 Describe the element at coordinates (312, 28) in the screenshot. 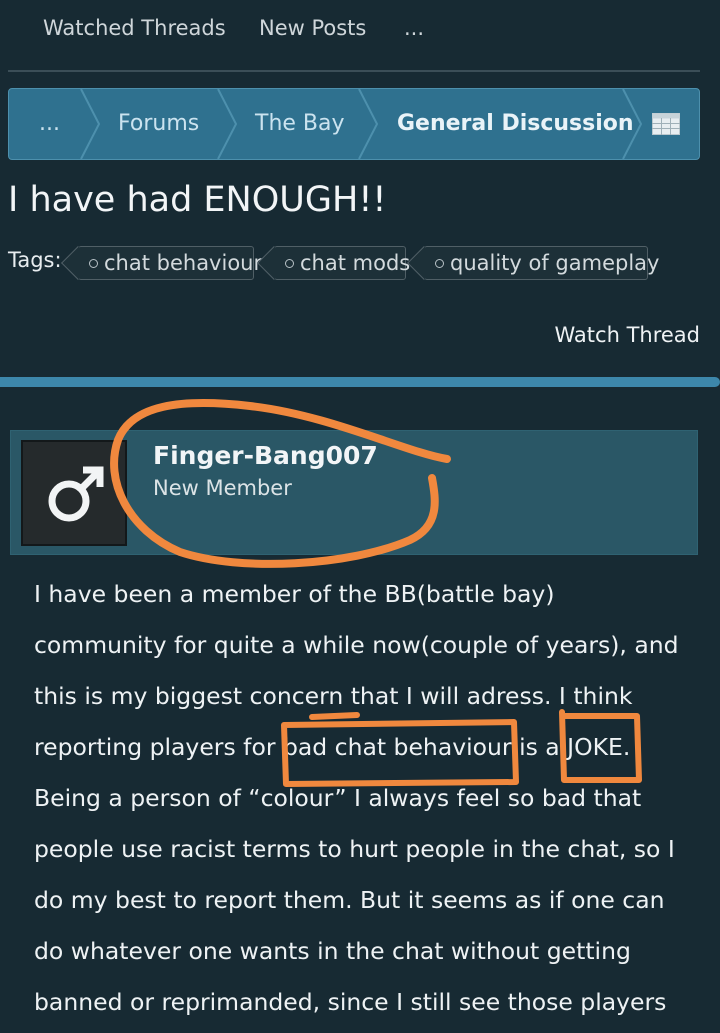

I see `new-posts-link: New Posts` at that location.